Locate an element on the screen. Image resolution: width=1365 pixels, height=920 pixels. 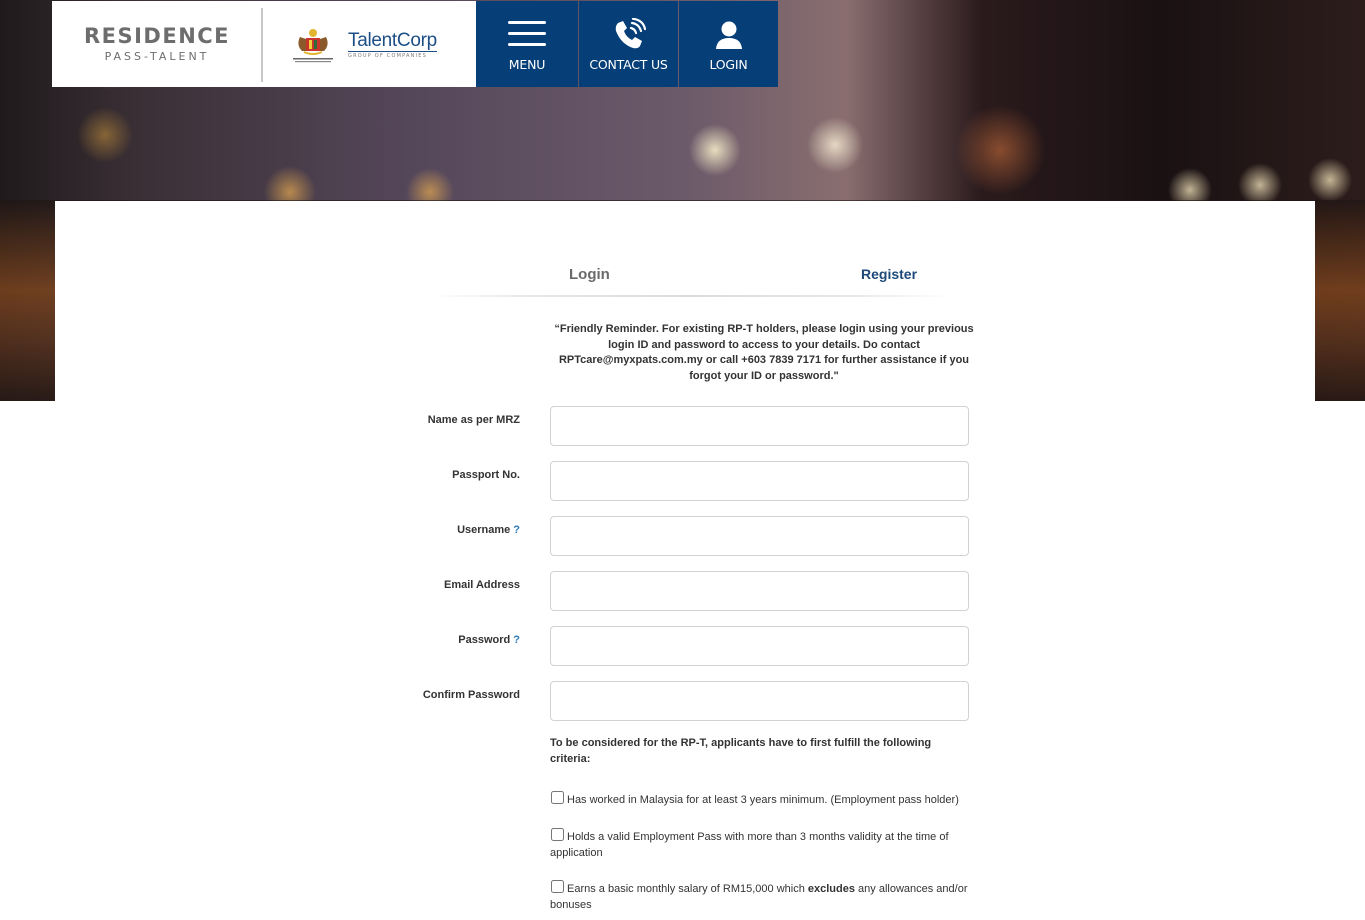
form-row-passport: Passport No. is located at coordinates (685, 481).